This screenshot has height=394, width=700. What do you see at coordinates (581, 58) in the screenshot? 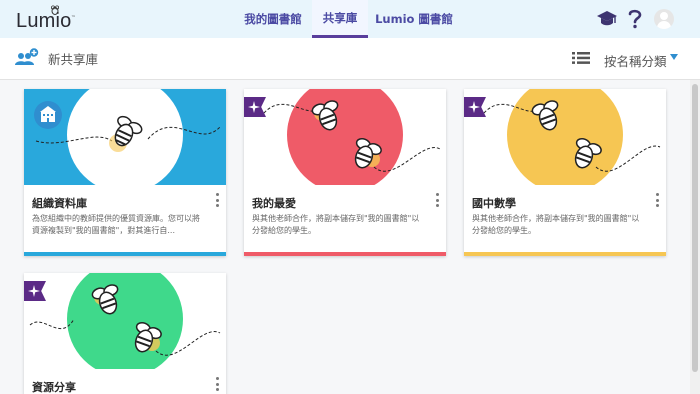
I see `list-view-icon` at bounding box center [581, 58].